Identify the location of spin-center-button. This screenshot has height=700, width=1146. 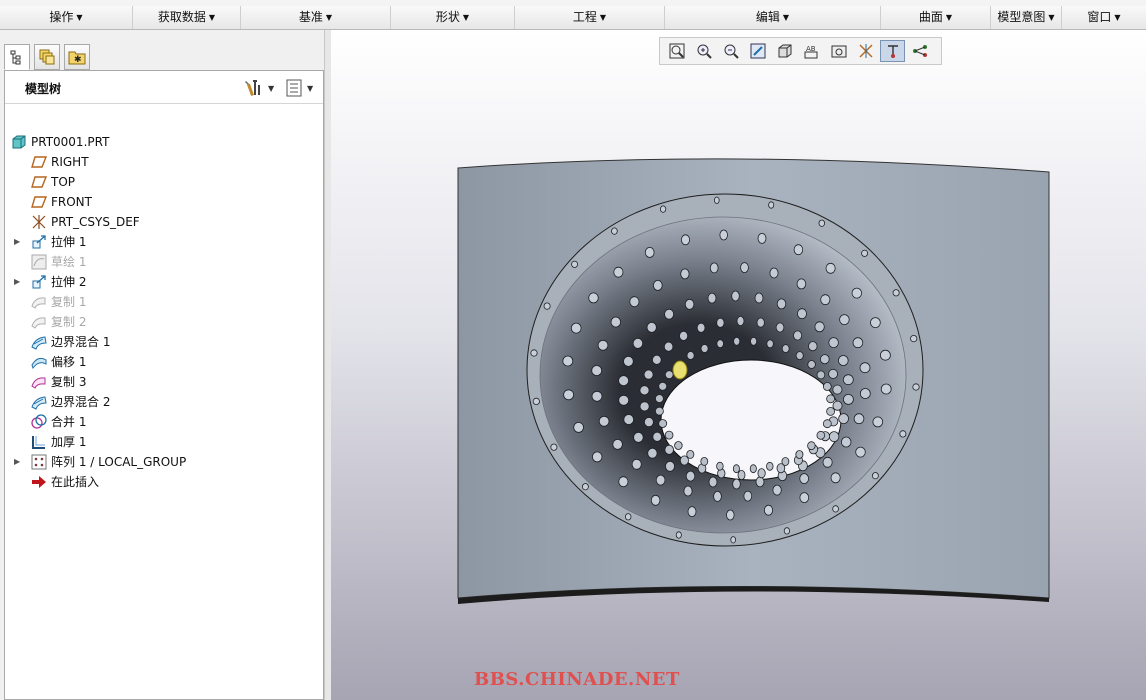
(892, 51).